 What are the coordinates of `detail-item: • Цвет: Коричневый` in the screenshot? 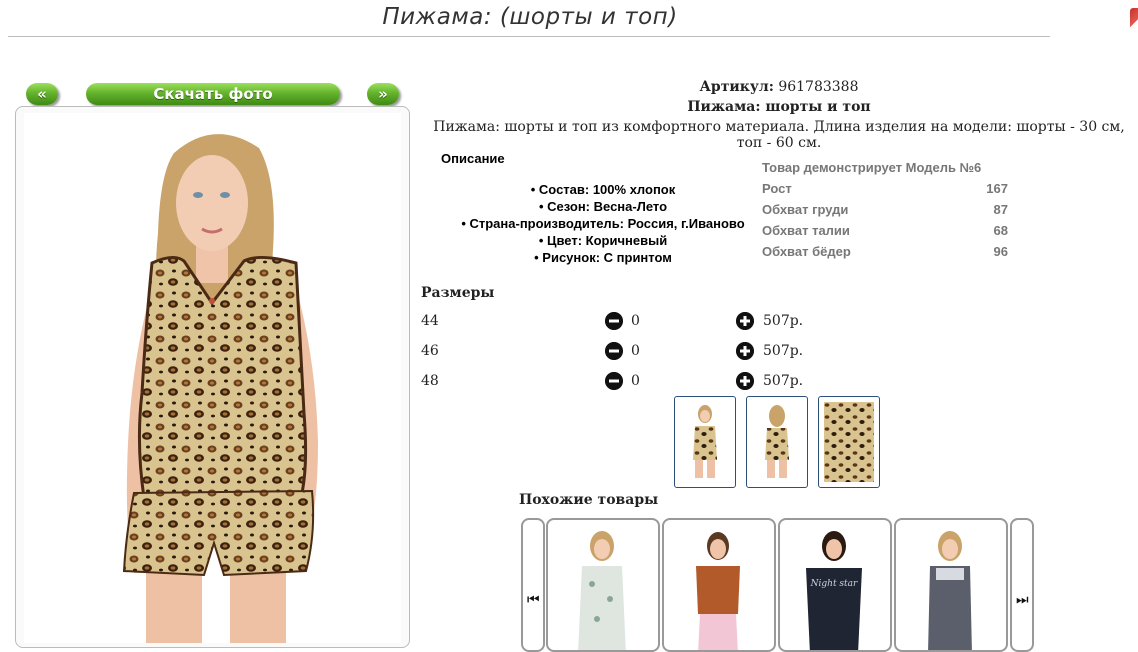 It's located at (603, 240).